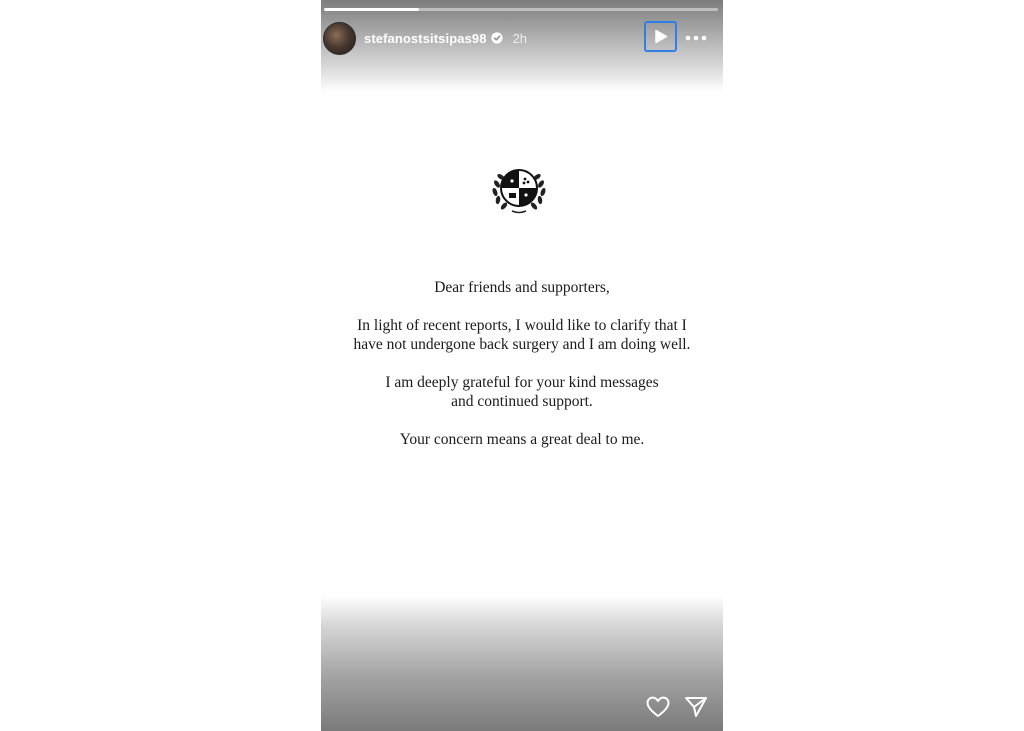 The image size is (1024, 731). I want to click on story-progress-bar, so click(521, 9).